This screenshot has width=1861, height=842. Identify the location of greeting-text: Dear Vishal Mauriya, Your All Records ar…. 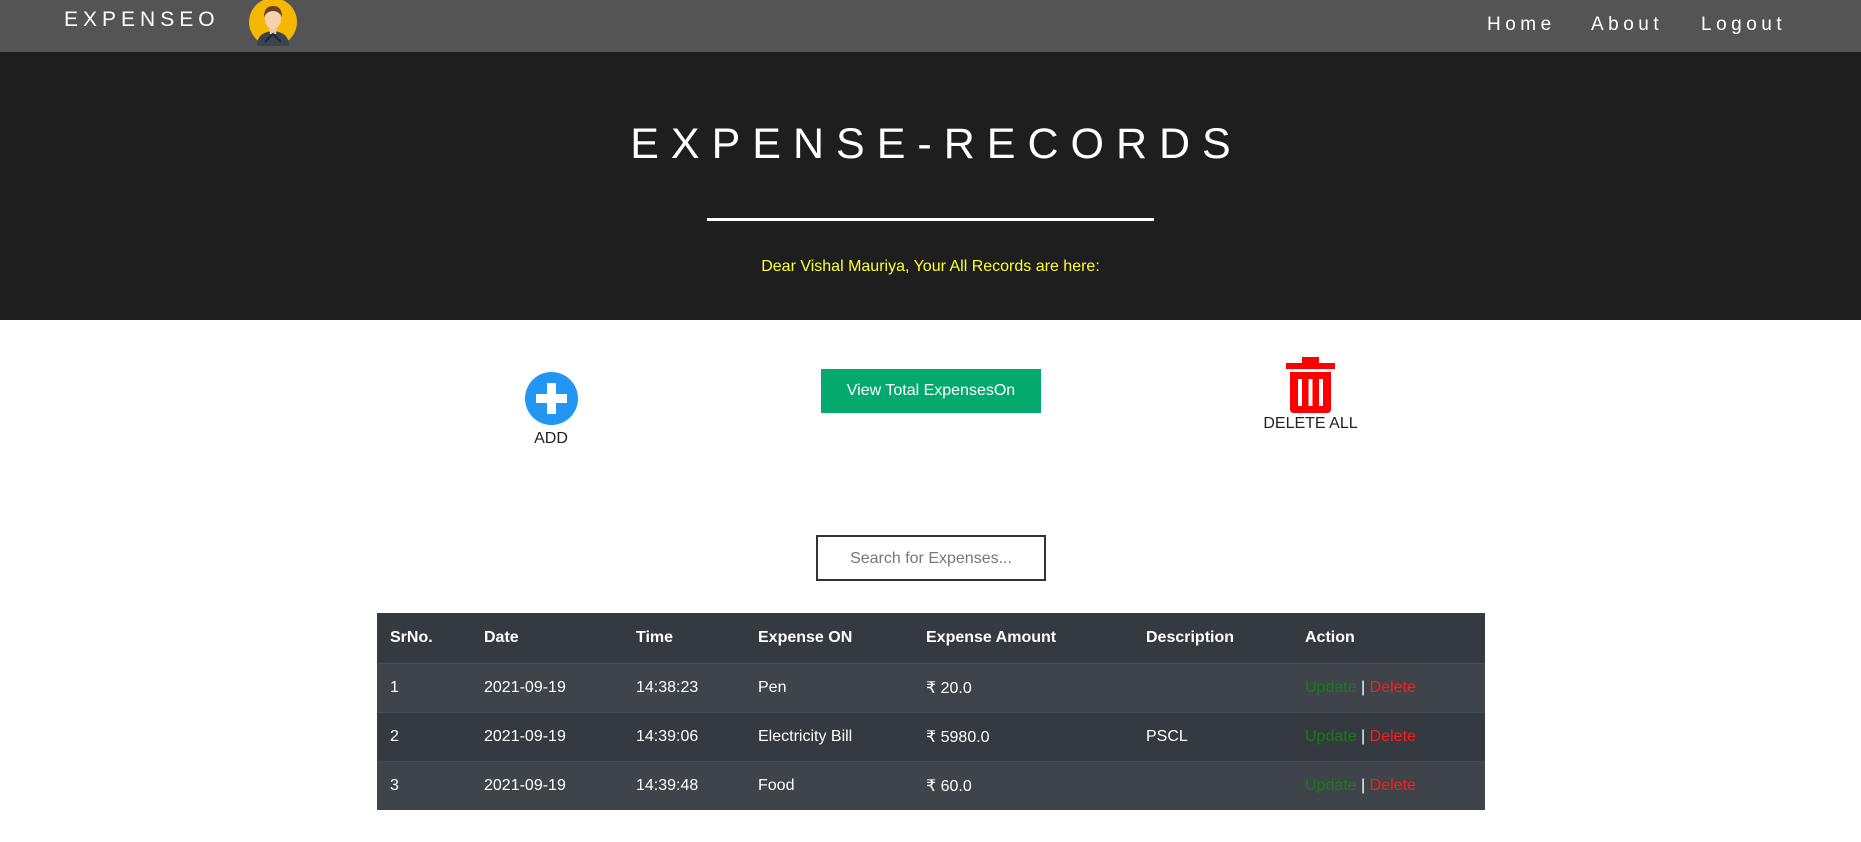
(930, 266).